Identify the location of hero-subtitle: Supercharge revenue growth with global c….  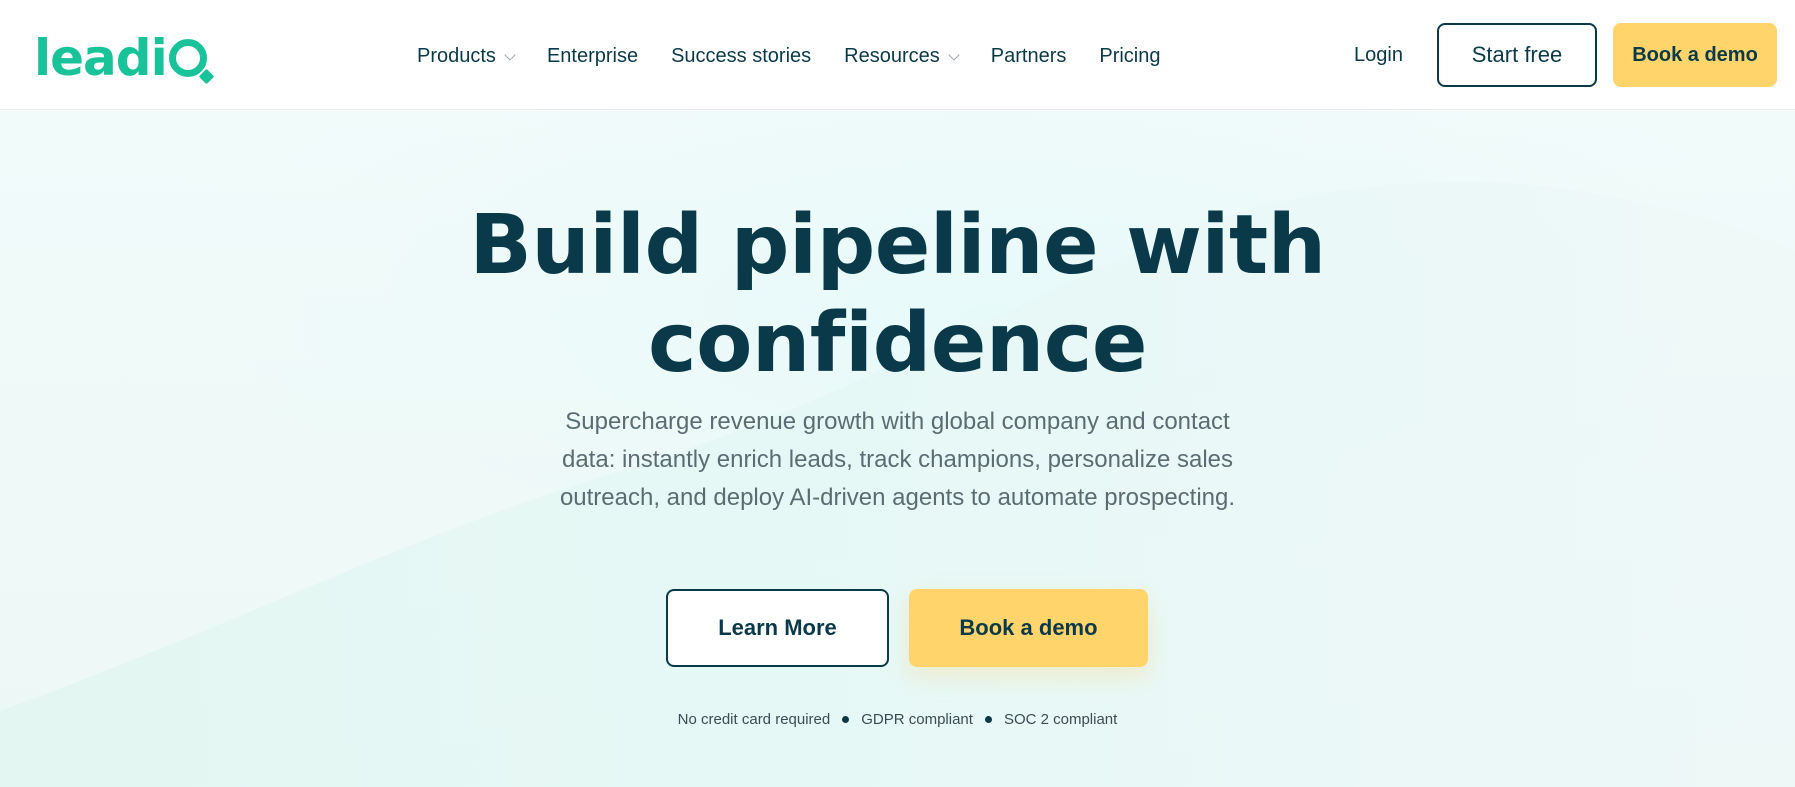
(897, 459).